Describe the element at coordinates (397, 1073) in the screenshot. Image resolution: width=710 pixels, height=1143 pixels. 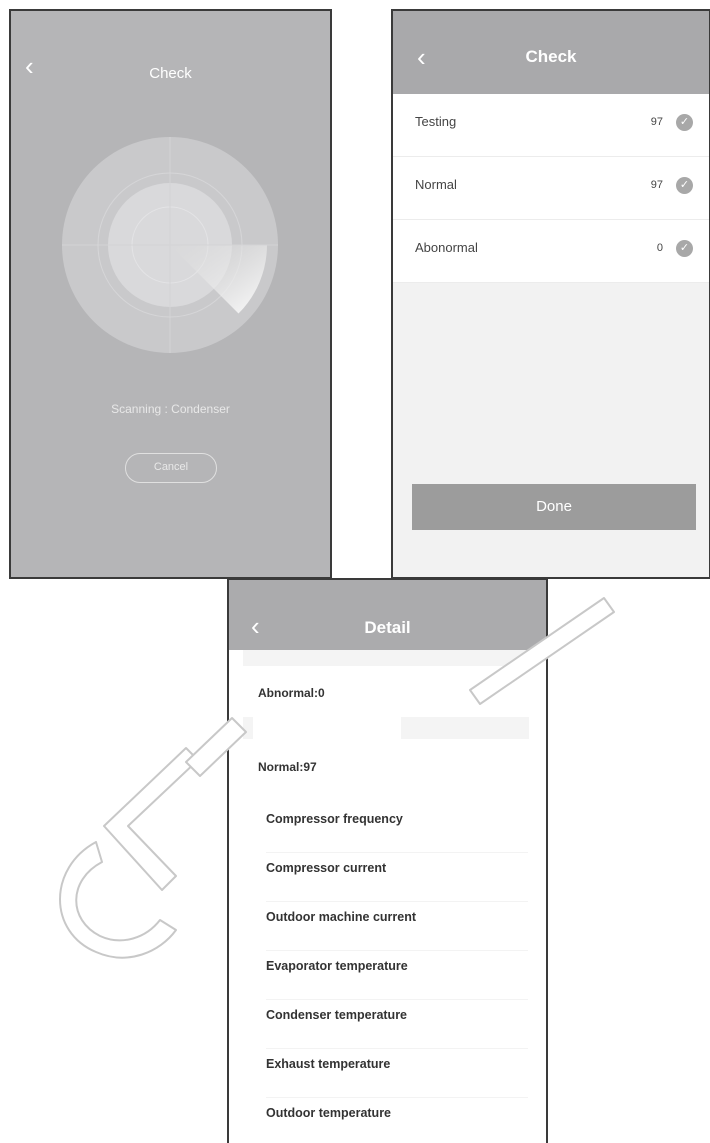
I see `list-item: Exhaust temperature` at that location.